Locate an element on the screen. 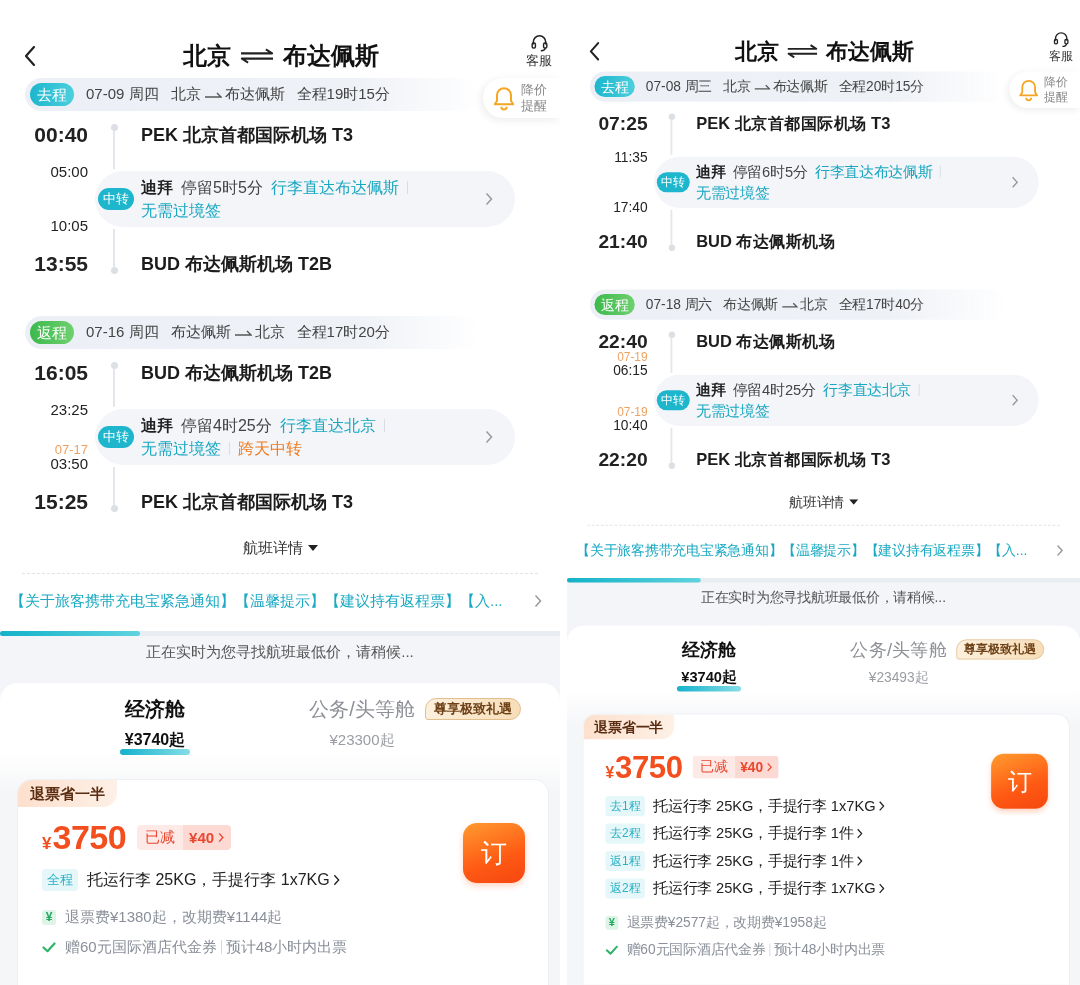 The width and height of the screenshot is (1080, 985). cabin-tab: 公务/头等舱 尊享极致礼遇 ¥23493起 is located at coordinates (947, 662).